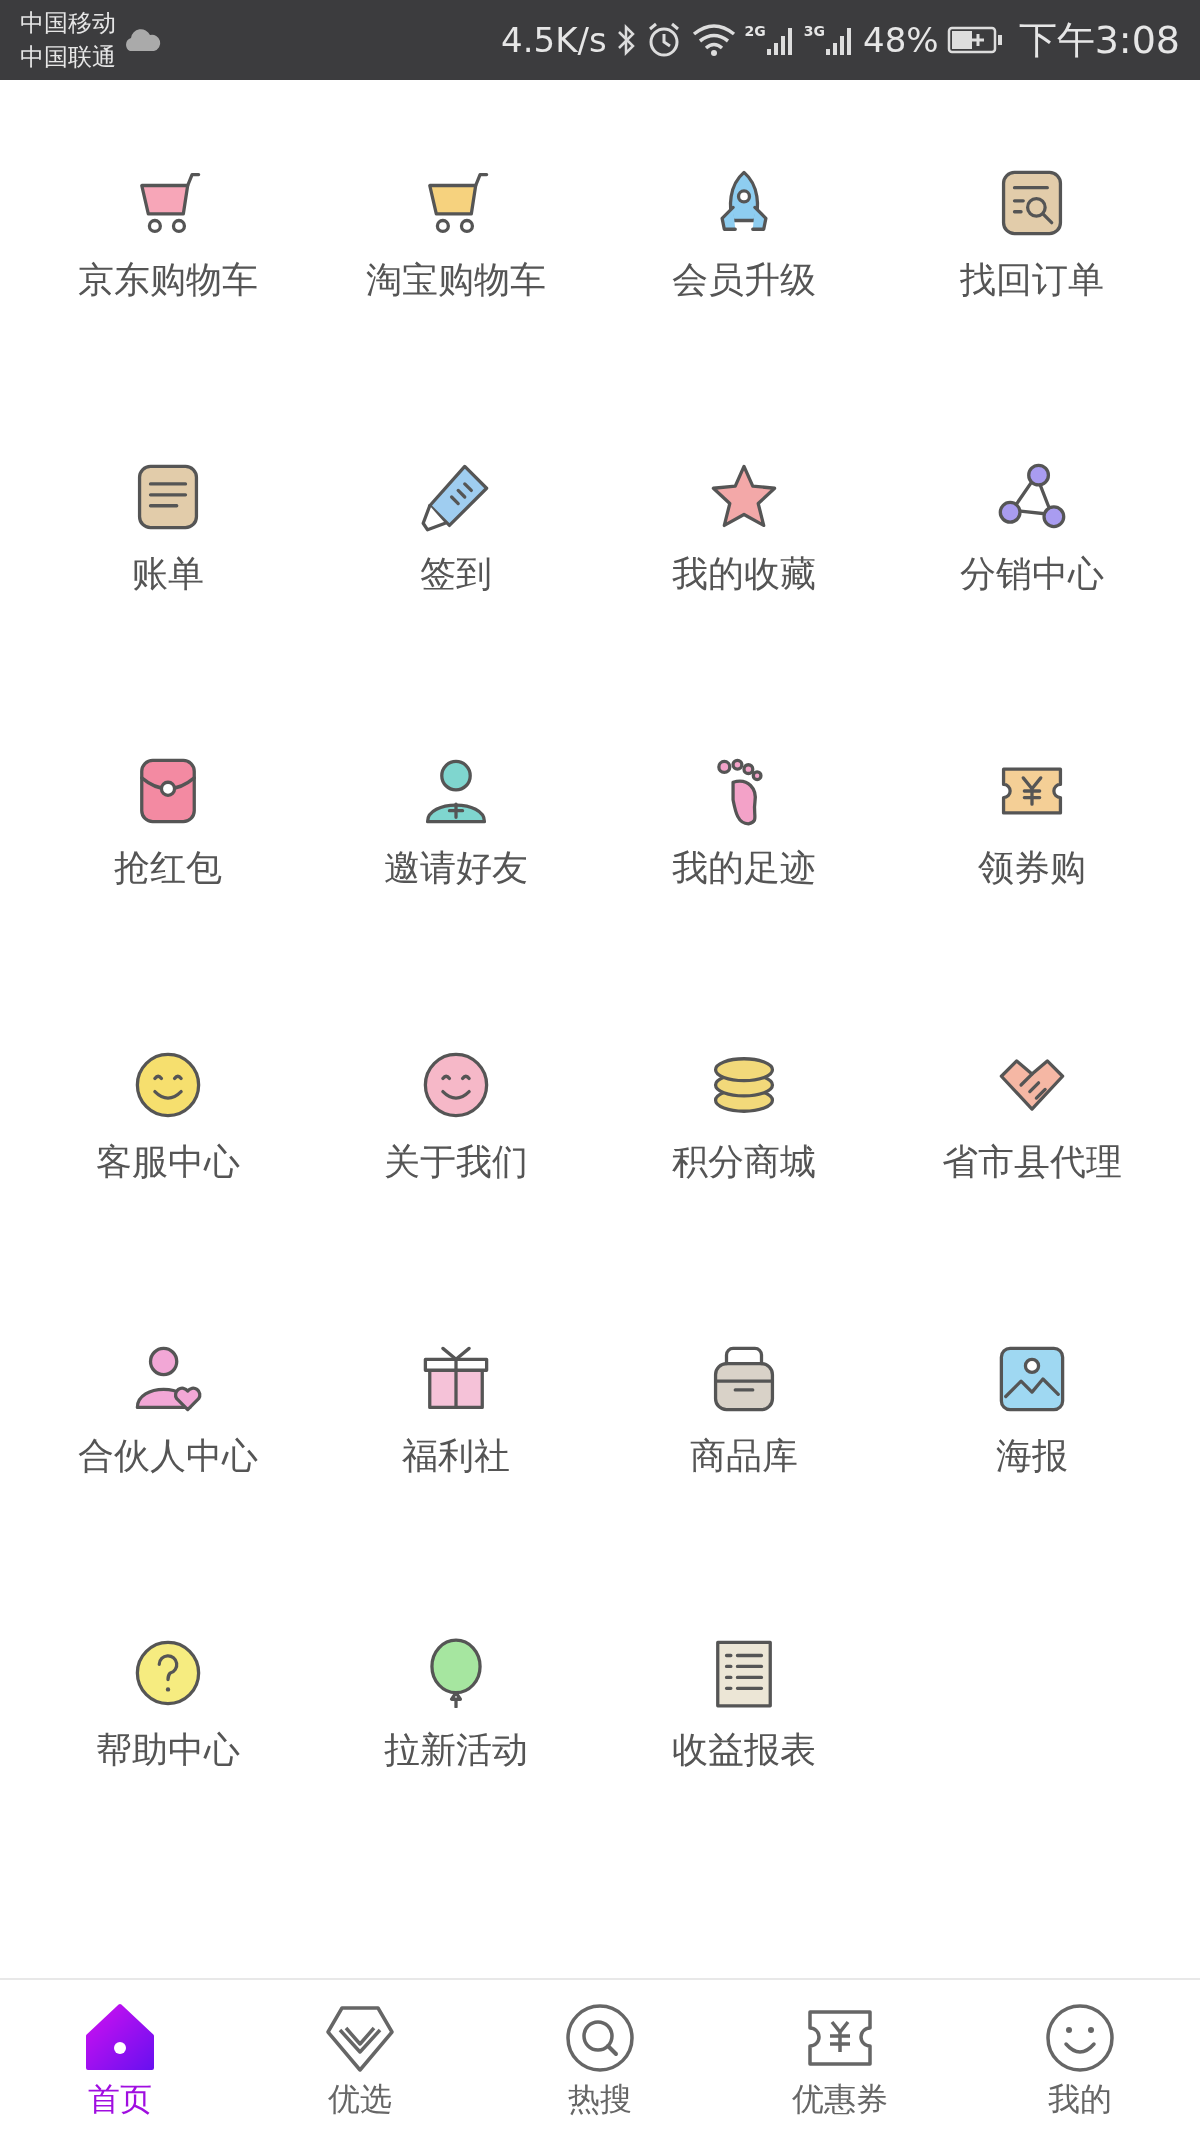 The height and width of the screenshot is (2142, 1200). I want to click on menu-item: 淘宝购物车, so click(456, 236).